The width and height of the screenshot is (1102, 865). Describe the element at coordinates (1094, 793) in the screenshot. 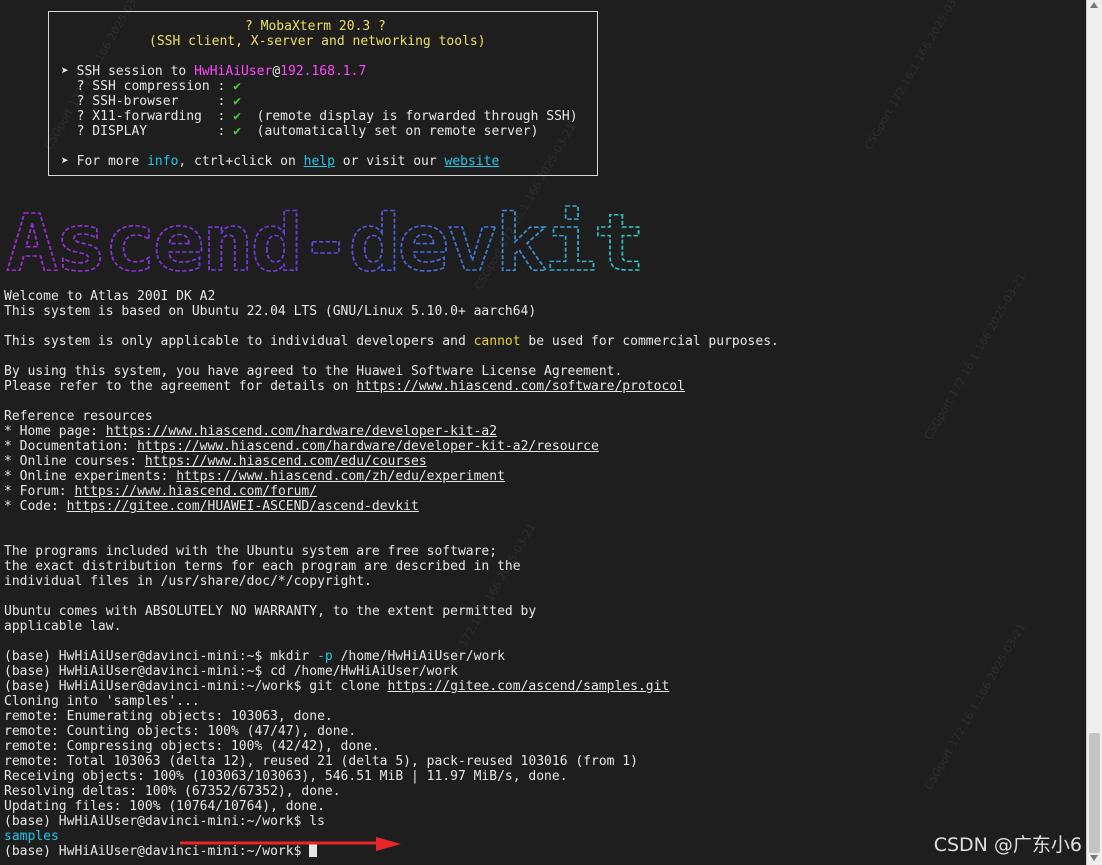

I see `scrollbar-thumb` at that location.